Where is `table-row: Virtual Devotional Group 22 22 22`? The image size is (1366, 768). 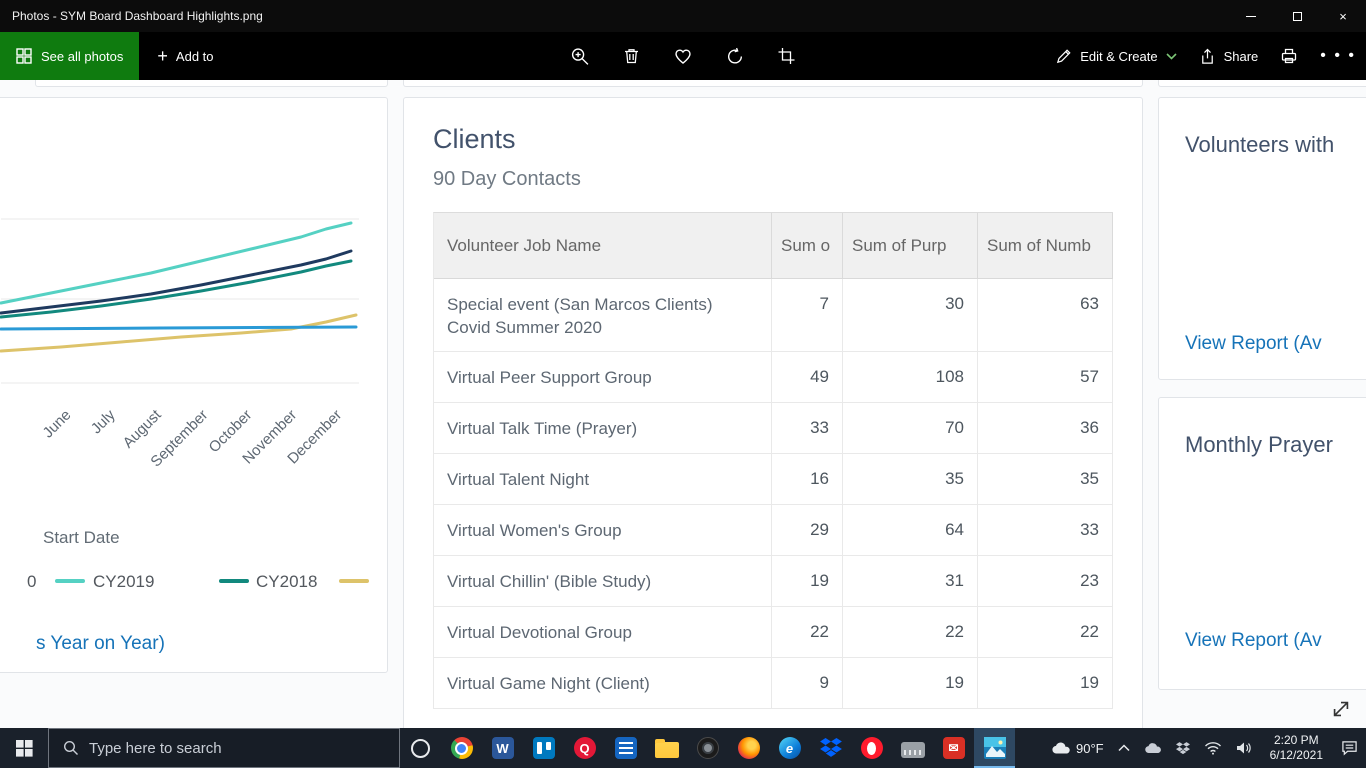 table-row: Virtual Devotional Group 22 22 22 is located at coordinates (773, 632).